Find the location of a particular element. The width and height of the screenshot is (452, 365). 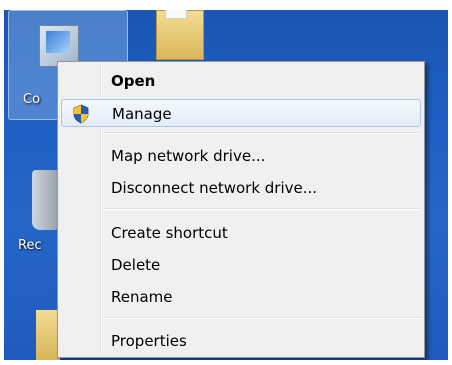

recycle-bin-label: Rec is located at coordinates (30, 245).